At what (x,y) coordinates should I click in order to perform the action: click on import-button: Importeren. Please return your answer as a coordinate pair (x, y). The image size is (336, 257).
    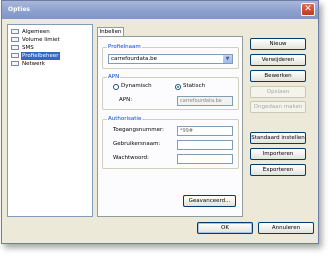
    Looking at the image, I should click on (278, 154).